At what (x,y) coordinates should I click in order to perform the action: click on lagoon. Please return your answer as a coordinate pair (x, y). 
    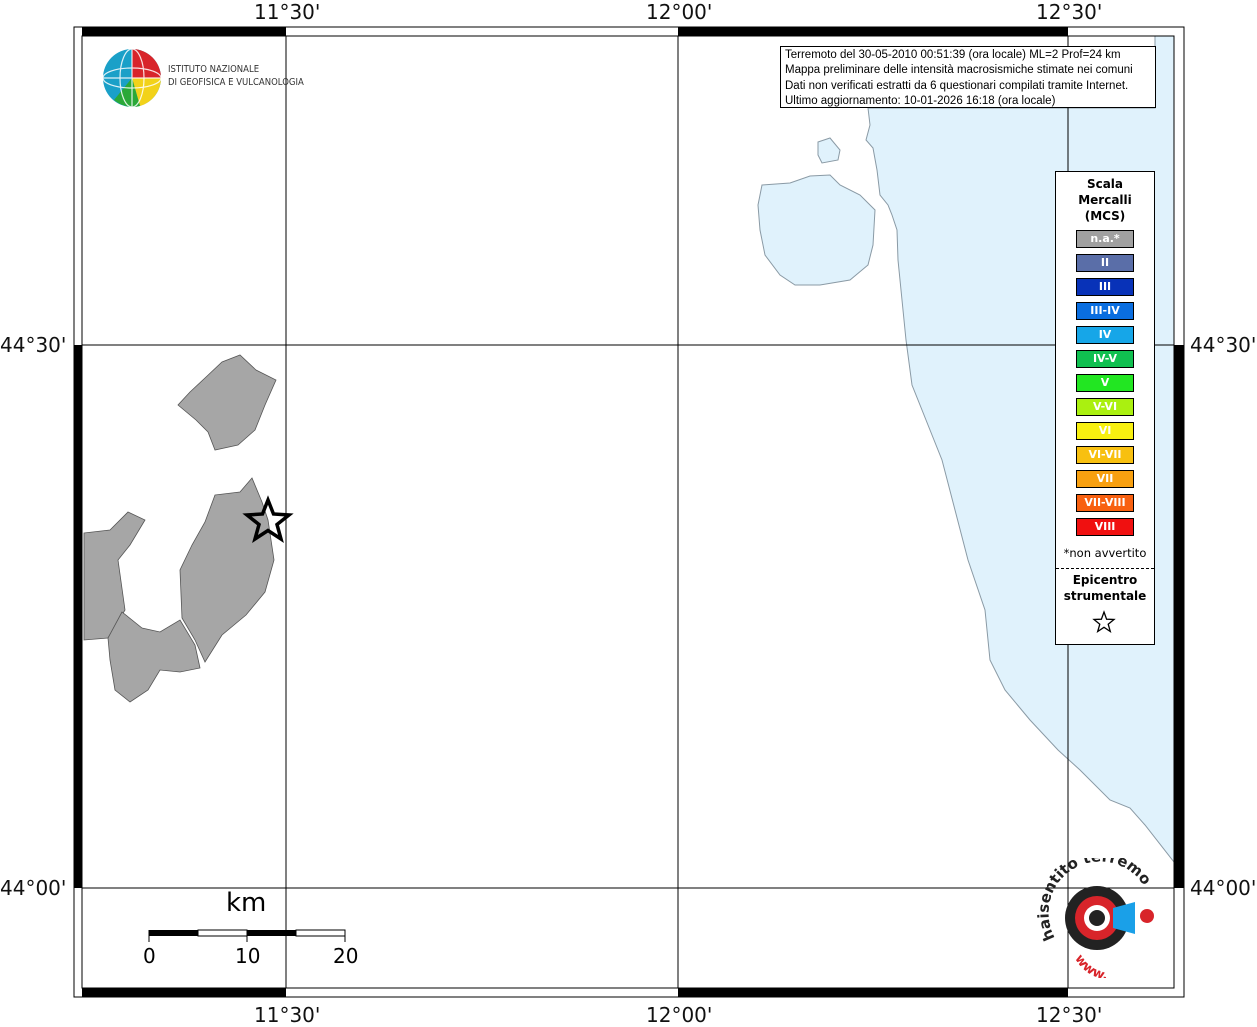
    Looking at the image, I should click on (816, 230).